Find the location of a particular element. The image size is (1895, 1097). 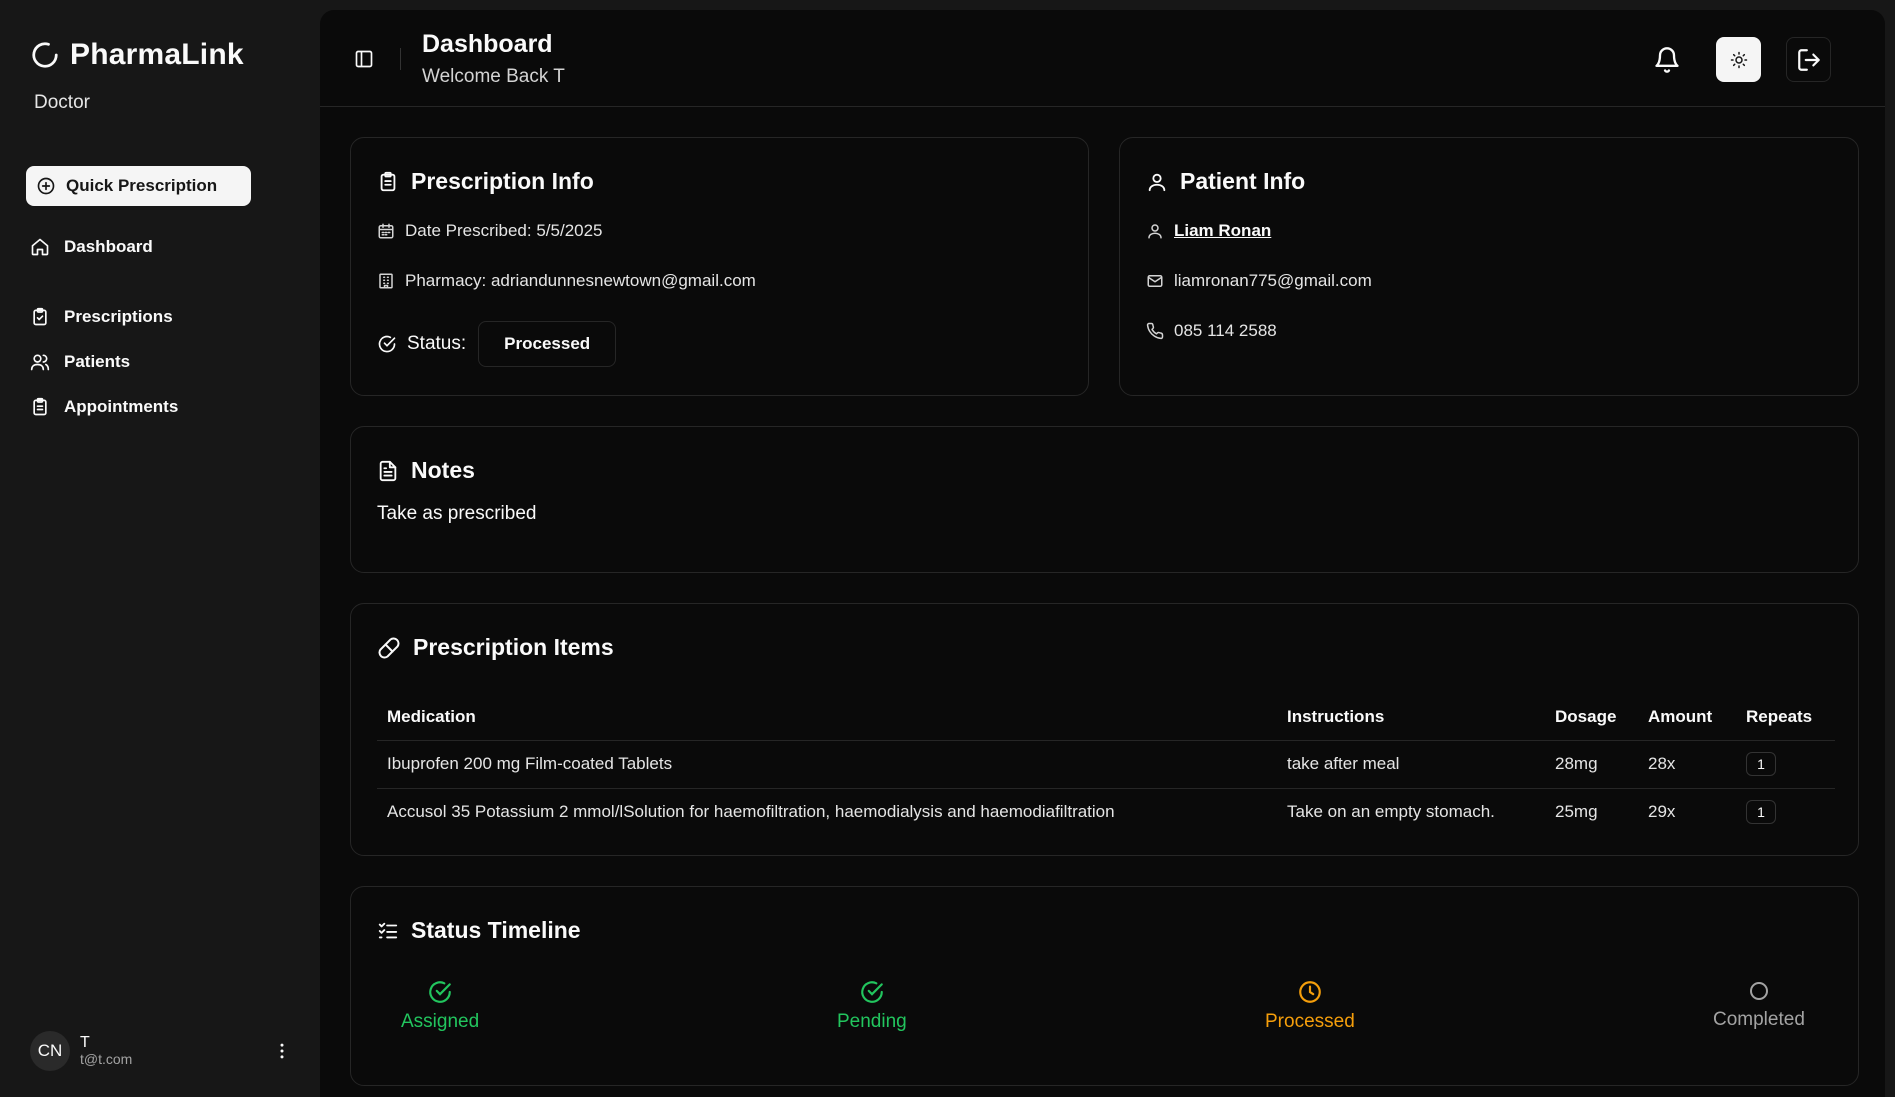

status-badge: Processed is located at coordinates (547, 344).